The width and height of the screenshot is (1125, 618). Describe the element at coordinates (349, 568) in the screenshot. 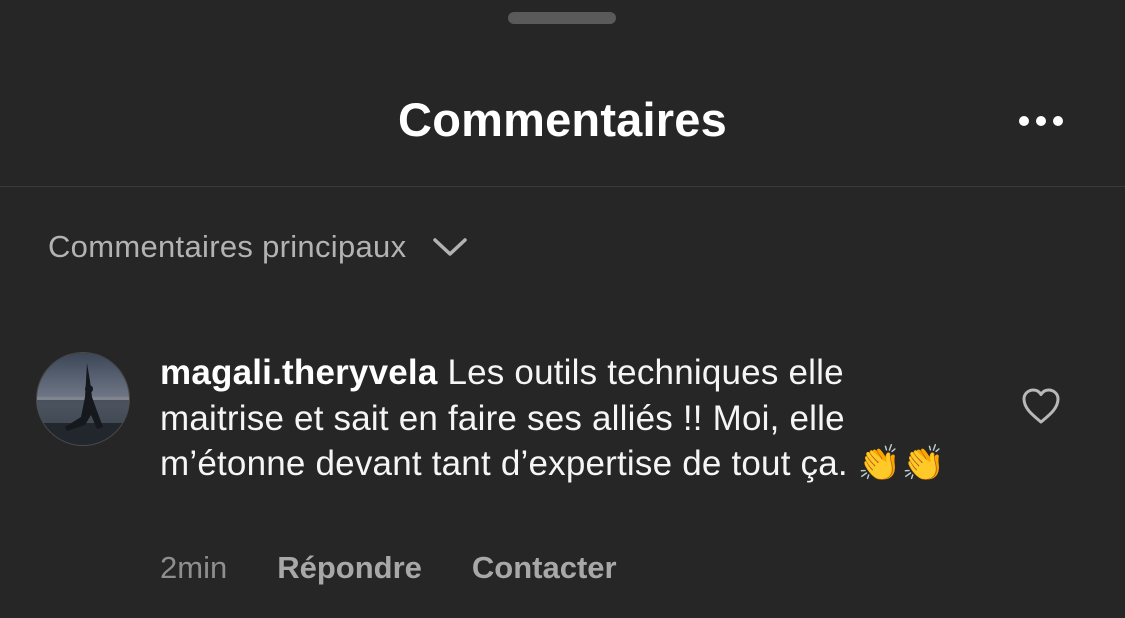

I see `reply-button: Répondre` at that location.